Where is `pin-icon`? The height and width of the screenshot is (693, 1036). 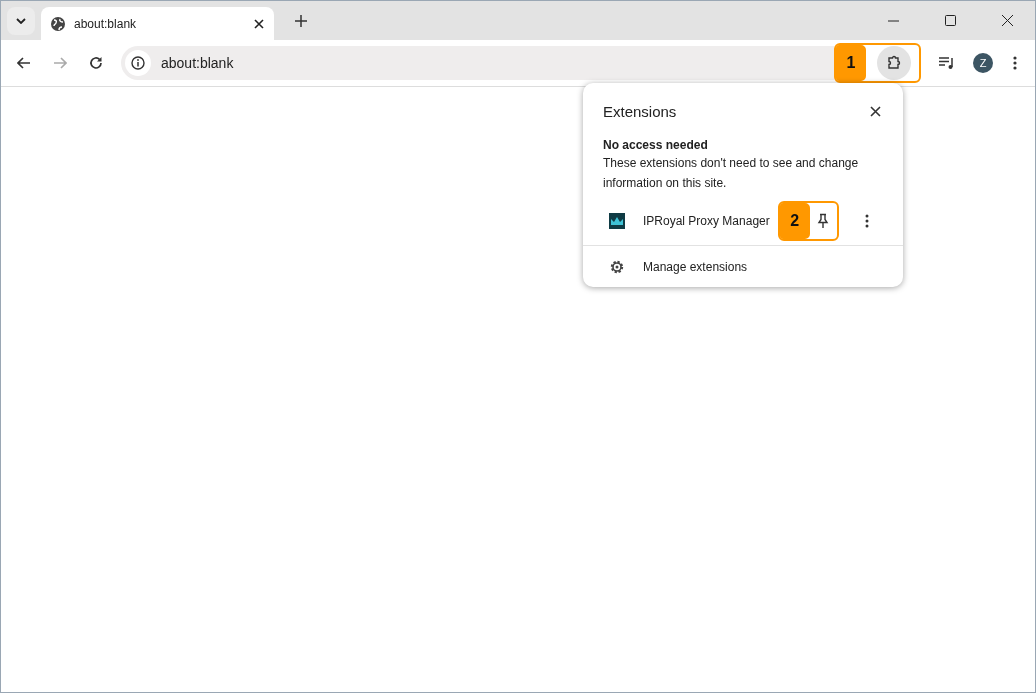 pin-icon is located at coordinates (823, 221).